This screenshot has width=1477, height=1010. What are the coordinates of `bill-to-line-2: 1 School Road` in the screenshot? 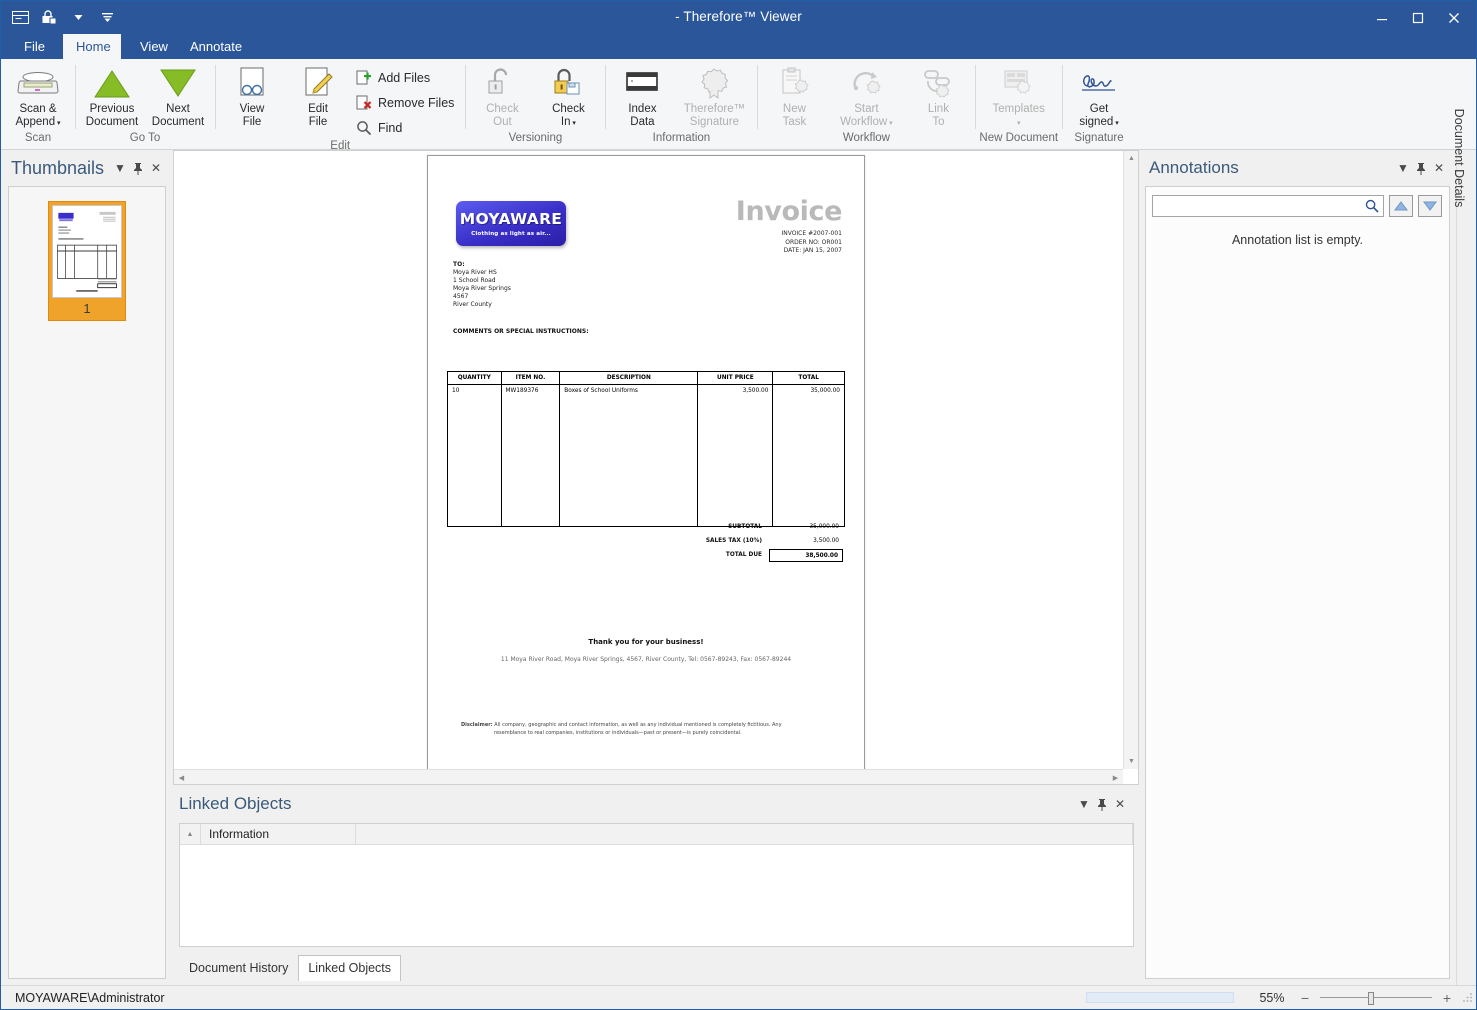 It's located at (474, 280).